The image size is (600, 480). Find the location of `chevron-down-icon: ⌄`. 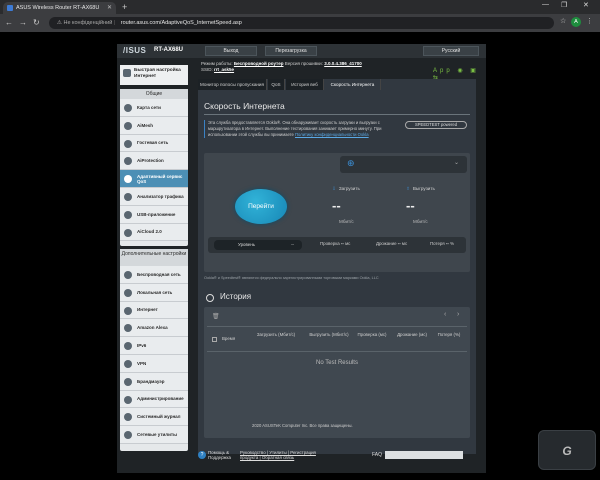

chevron-down-icon: ⌄ is located at coordinates (456, 162).